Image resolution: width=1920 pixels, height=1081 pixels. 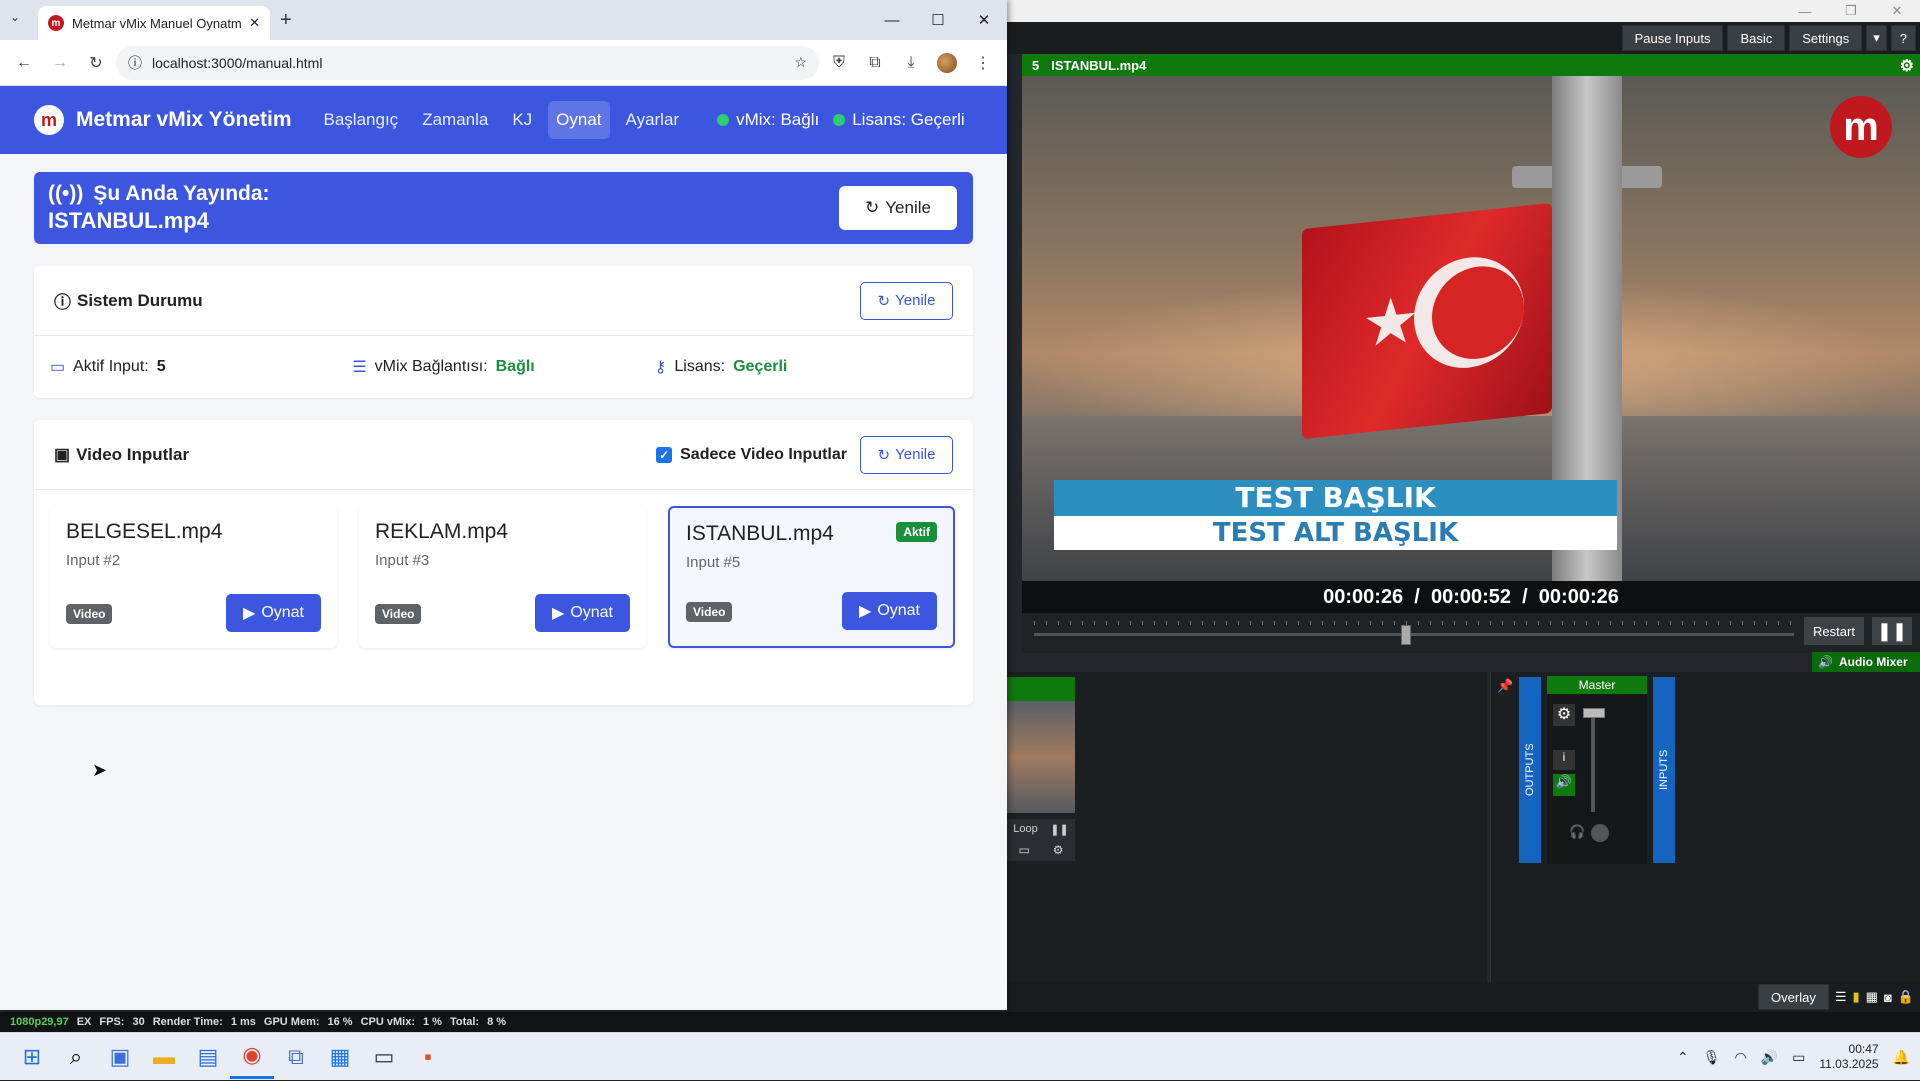 I want to click on nav-zamanla: Zamanla, so click(x=455, y=120).